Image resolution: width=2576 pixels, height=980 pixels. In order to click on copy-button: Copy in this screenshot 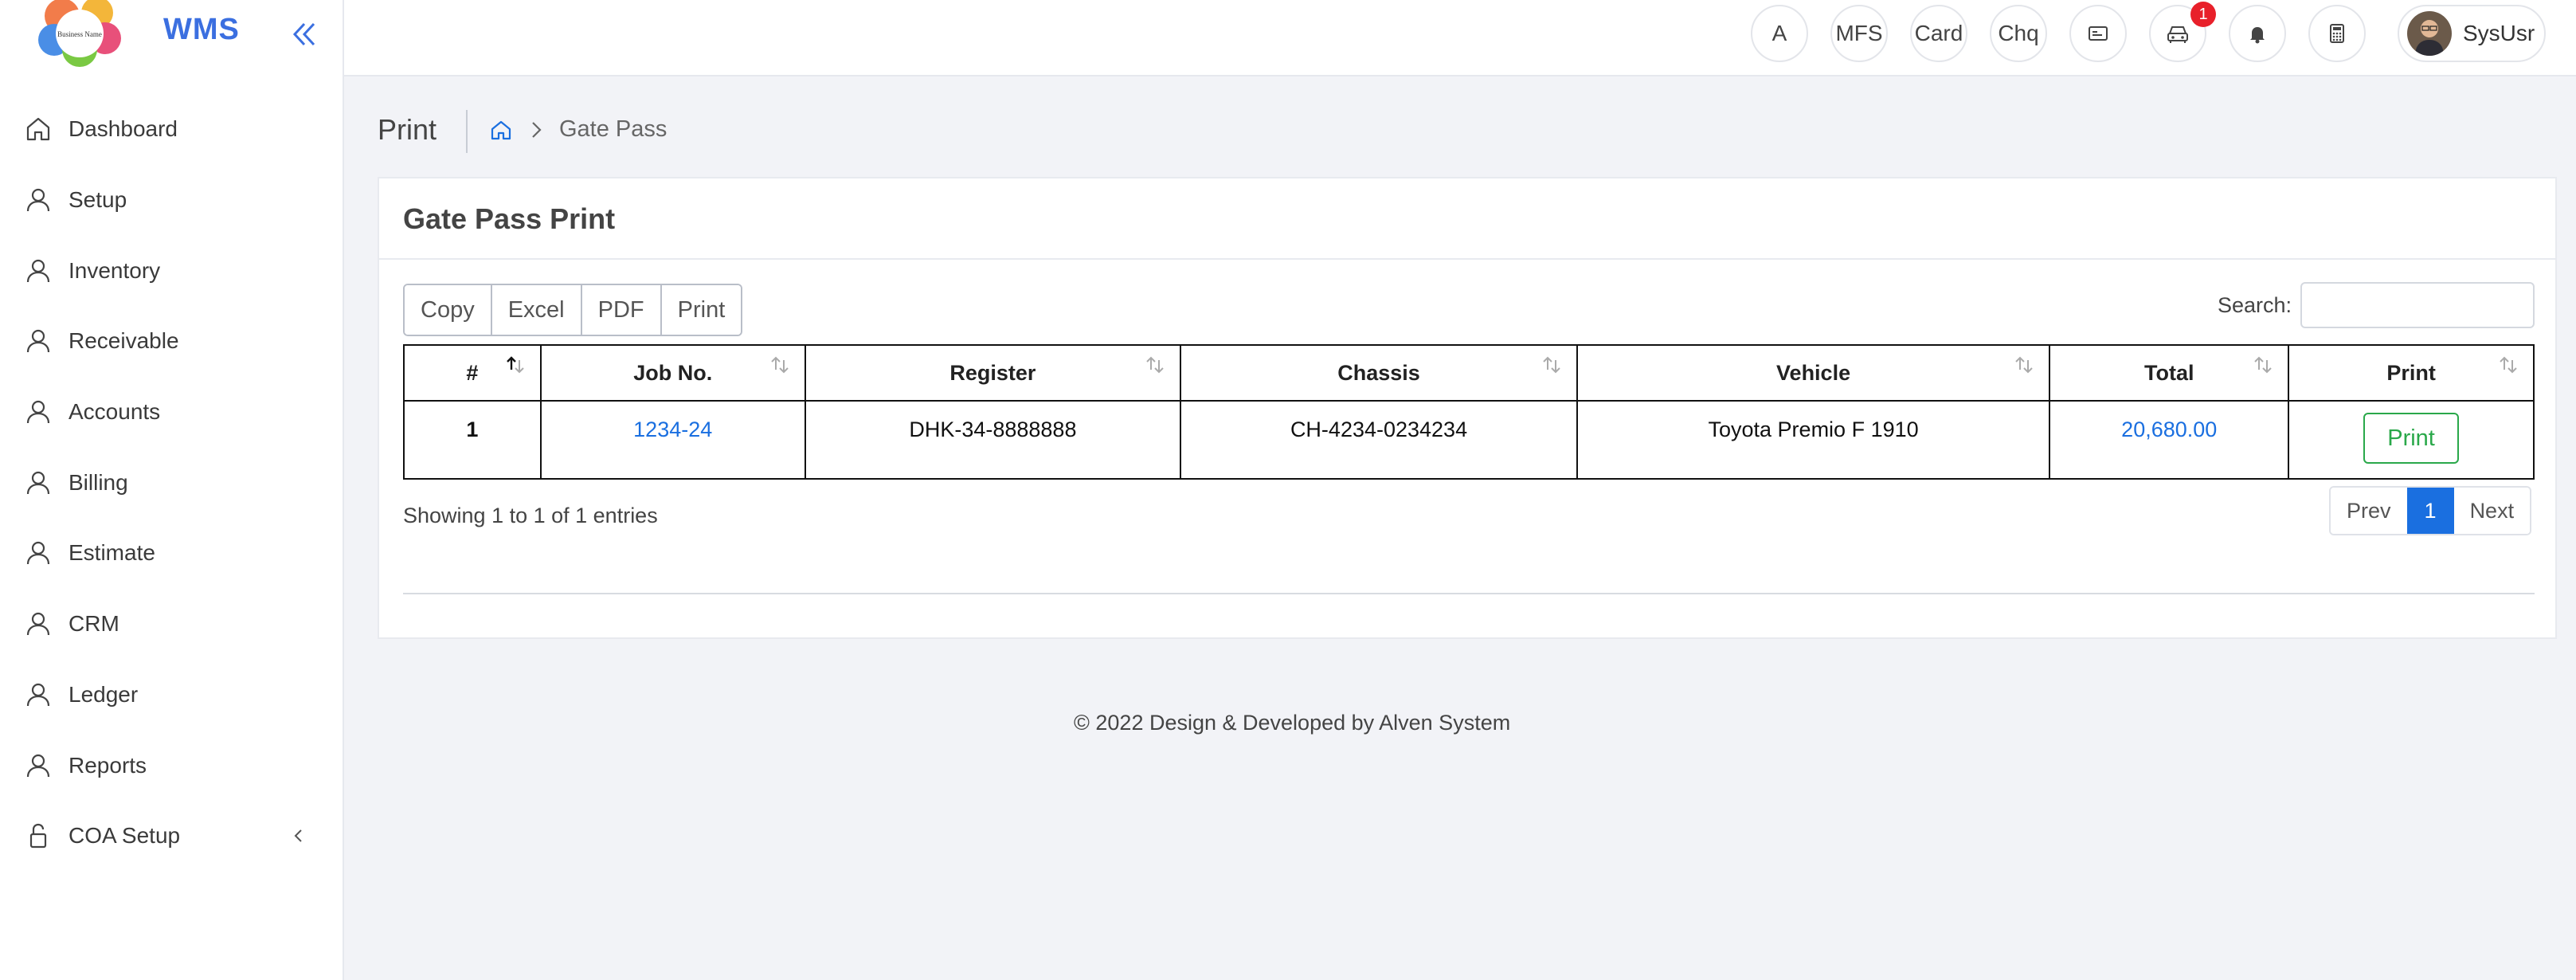, I will do `click(448, 310)`.